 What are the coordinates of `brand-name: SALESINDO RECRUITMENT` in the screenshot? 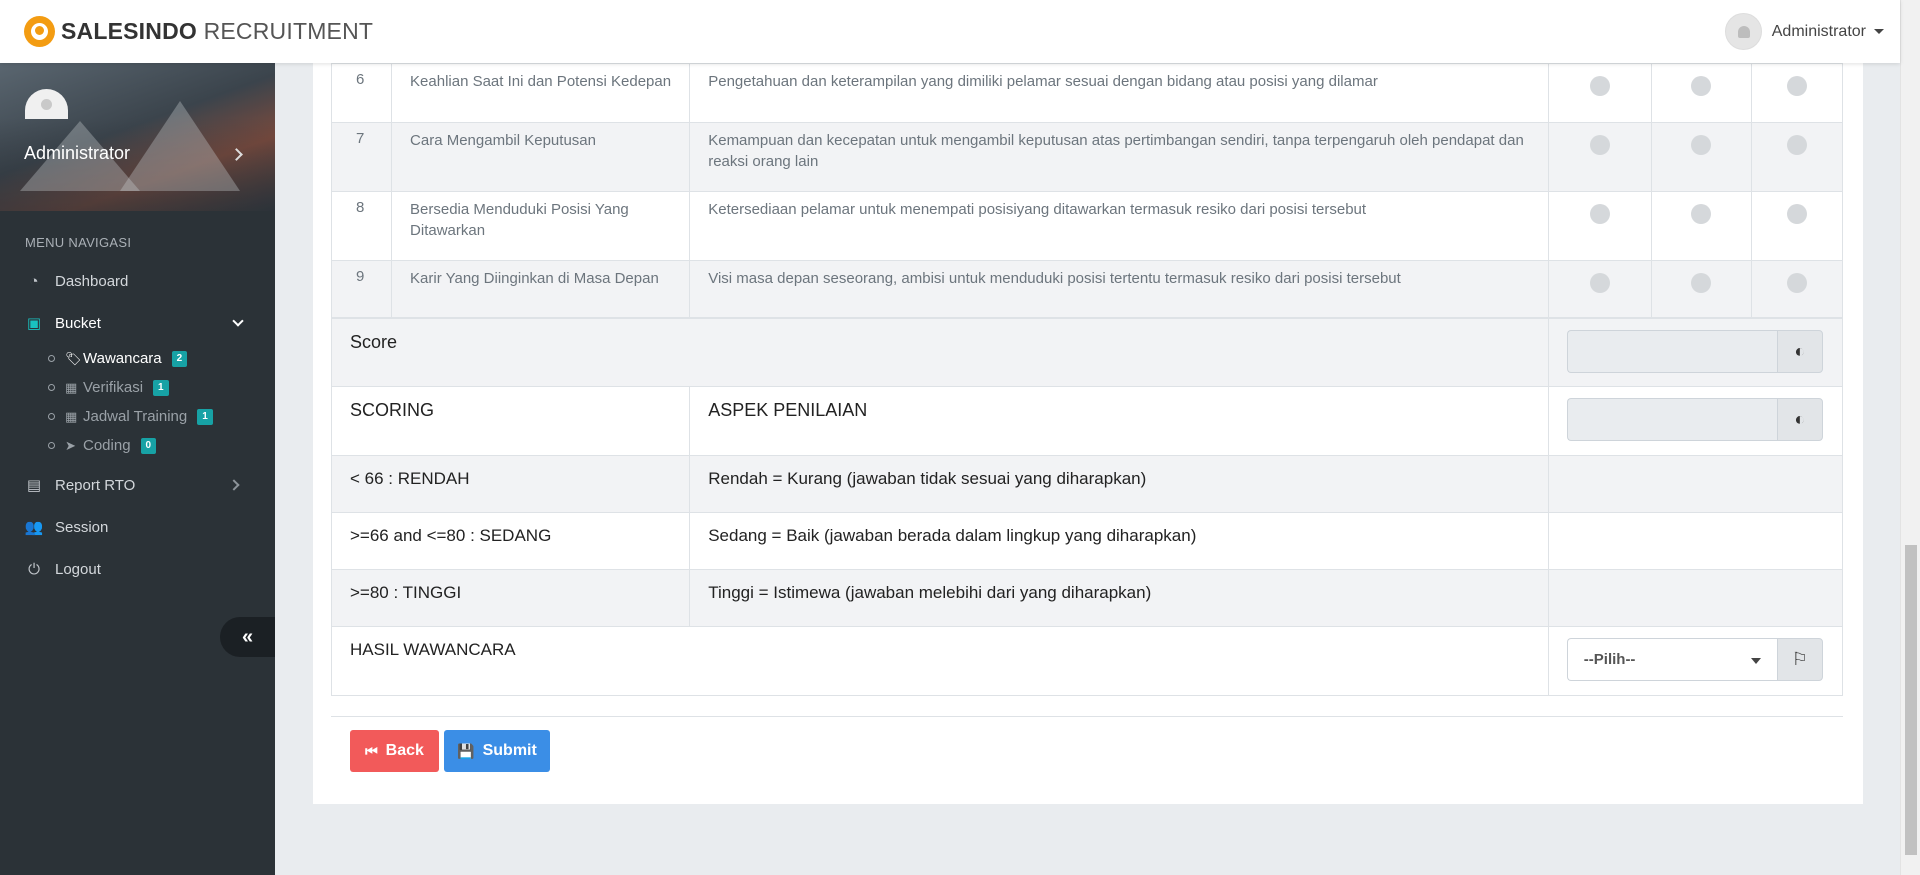 It's located at (217, 31).